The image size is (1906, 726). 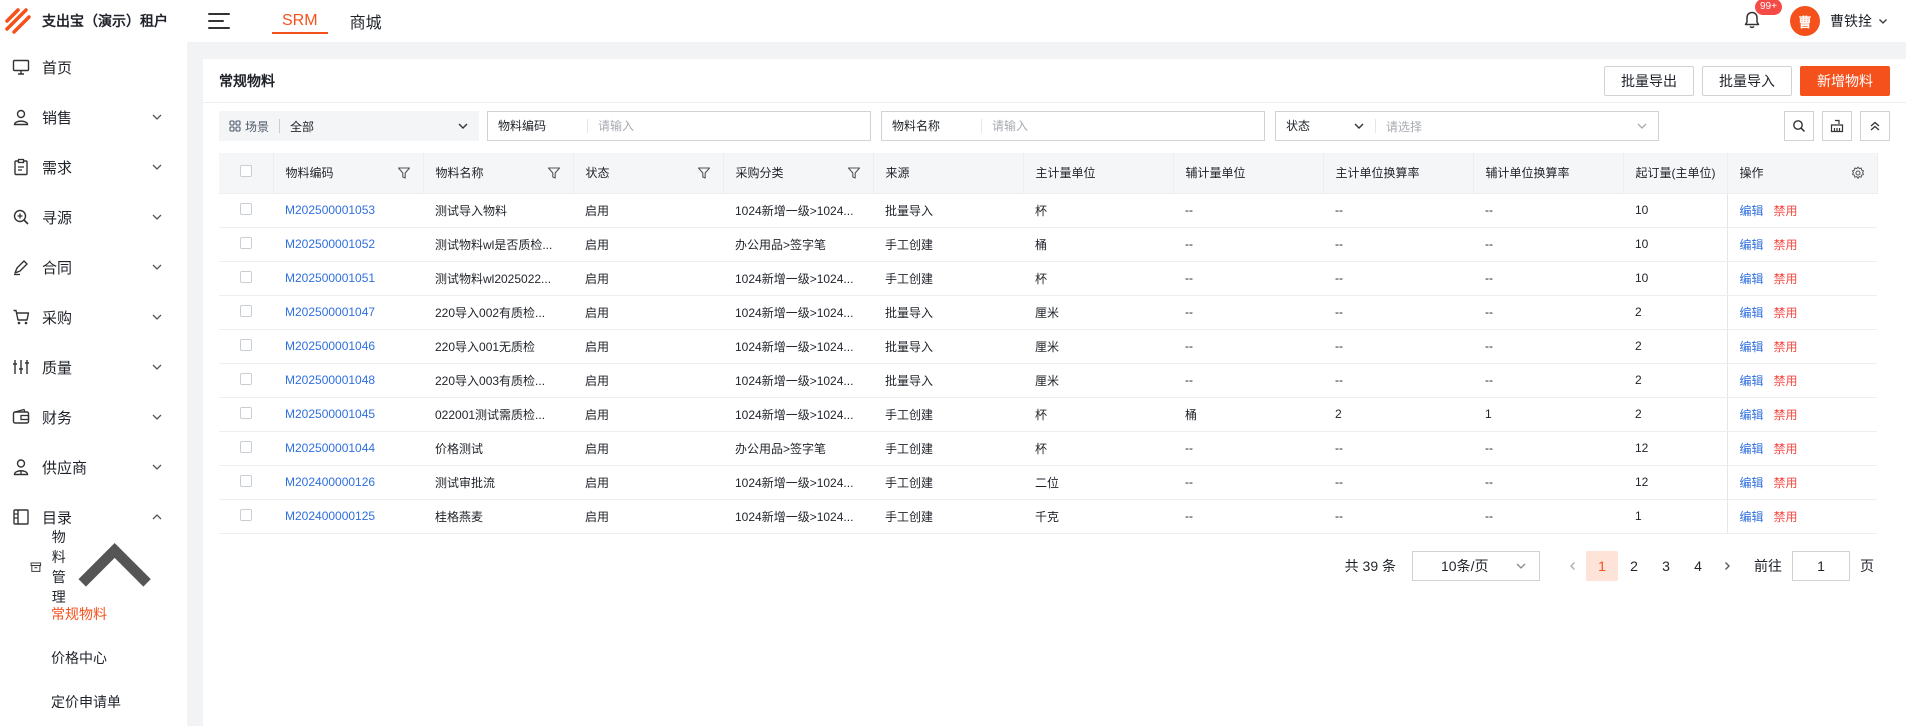 What do you see at coordinates (100, 21) in the screenshot?
I see `app-logo: 支出宝（演示）租户` at bounding box center [100, 21].